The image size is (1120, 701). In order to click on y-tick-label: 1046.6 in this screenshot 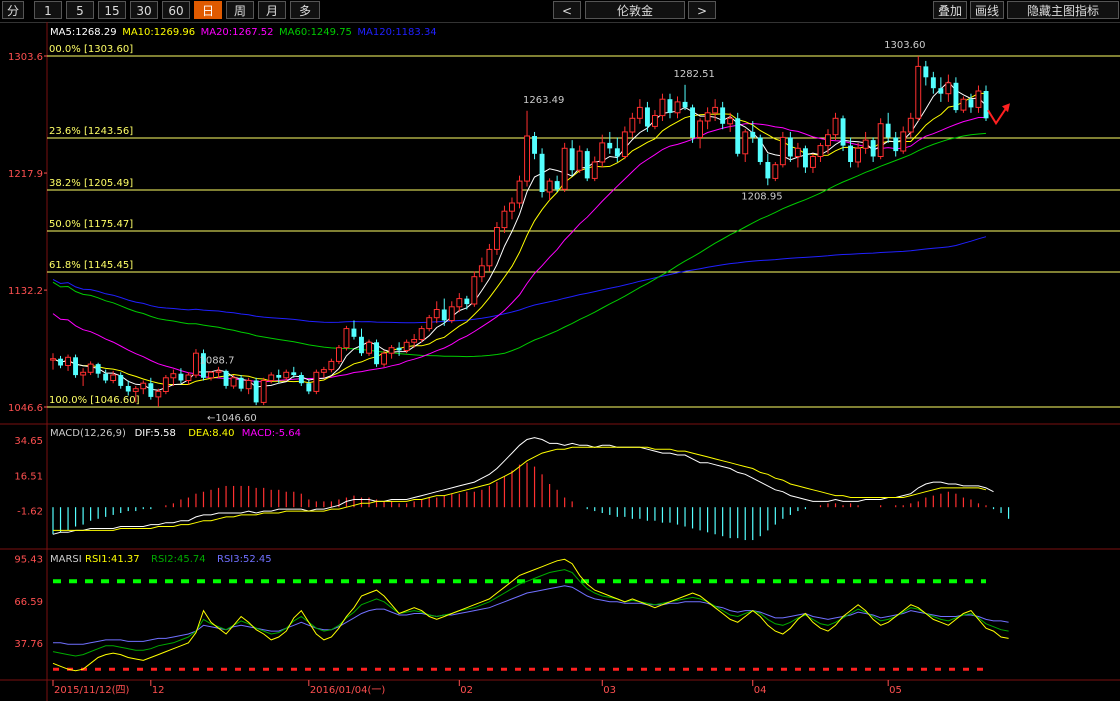, I will do `click(25, 408)`.